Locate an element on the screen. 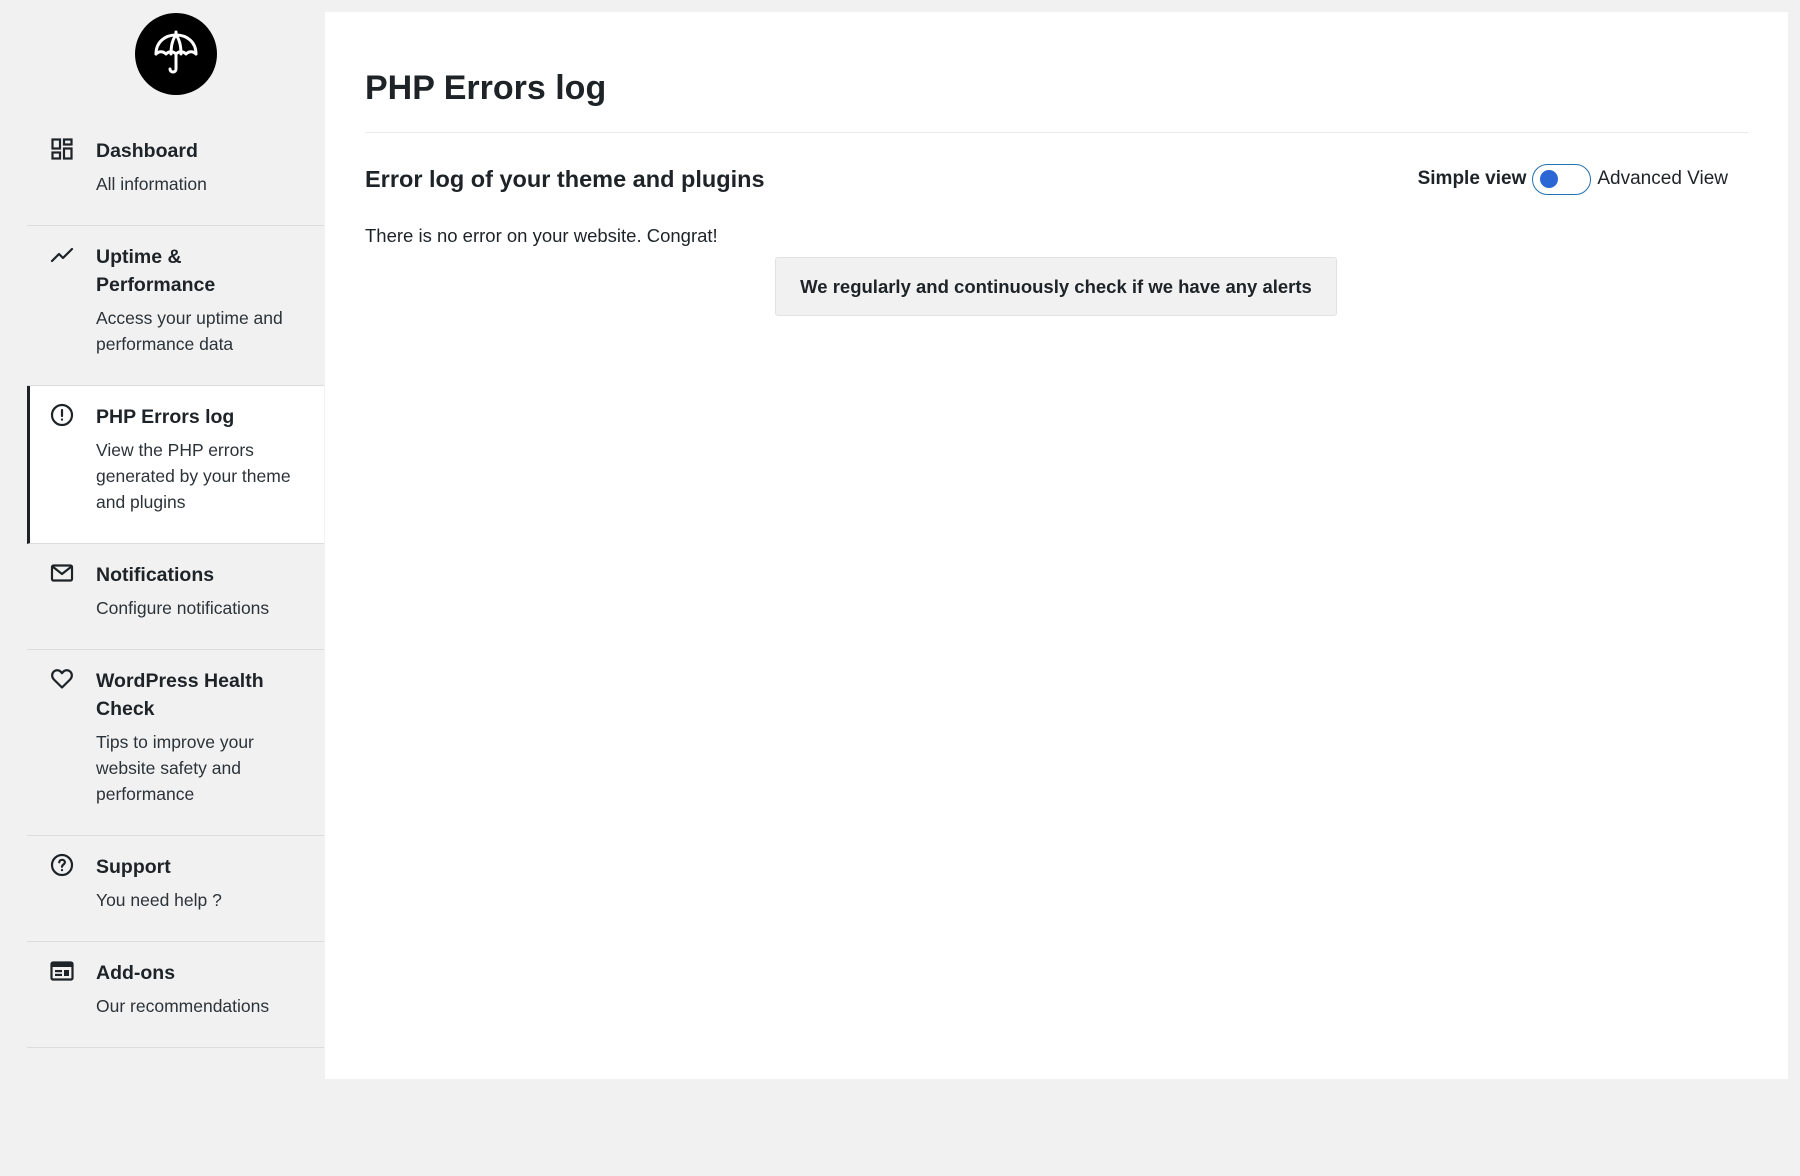 The image size is (1800, 1176). page-title: PHP Errors log is located at coordinates (486, 88).